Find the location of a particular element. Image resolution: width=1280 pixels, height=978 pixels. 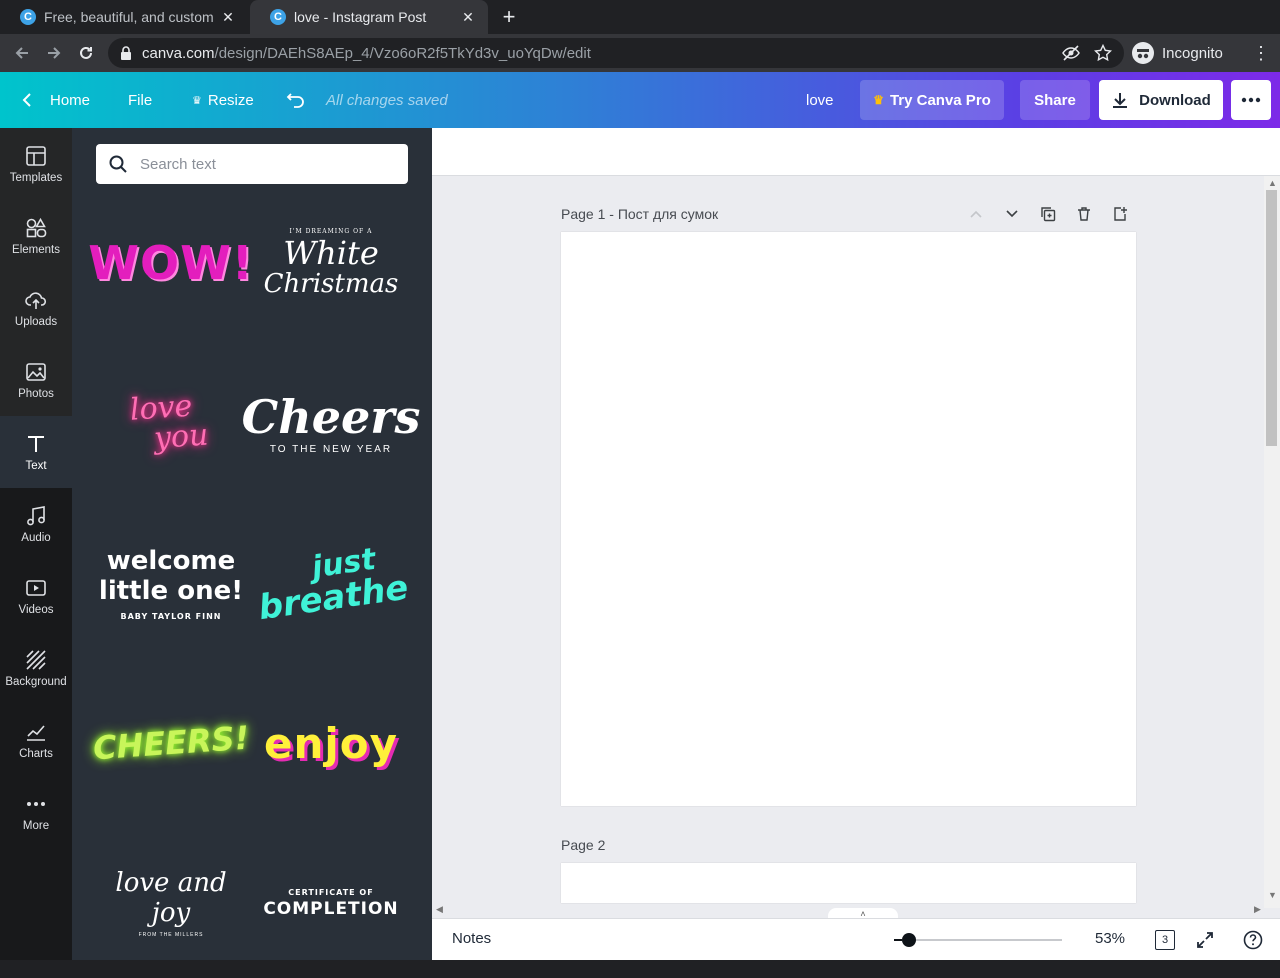

scroll-down-arrow-icon: ▼ is located at coordinates (1272, 895).